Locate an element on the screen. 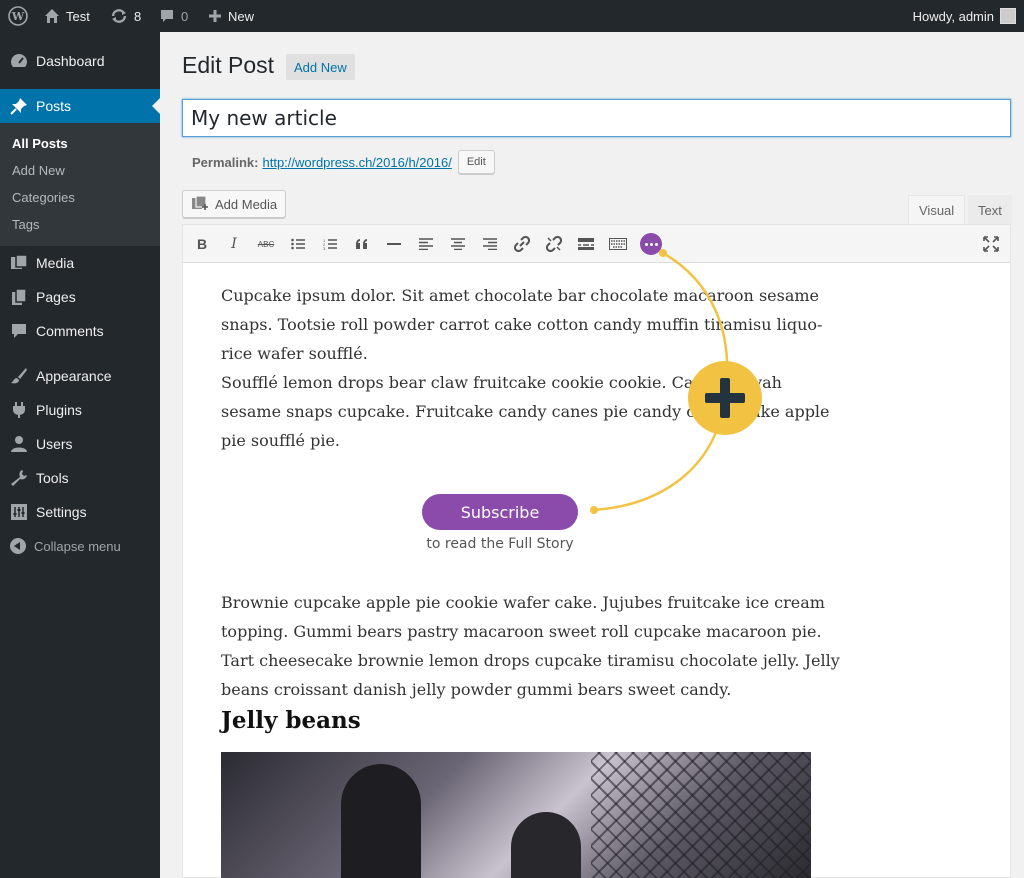  sidebar-item-label: Posts is located at coordinates (54, 106).